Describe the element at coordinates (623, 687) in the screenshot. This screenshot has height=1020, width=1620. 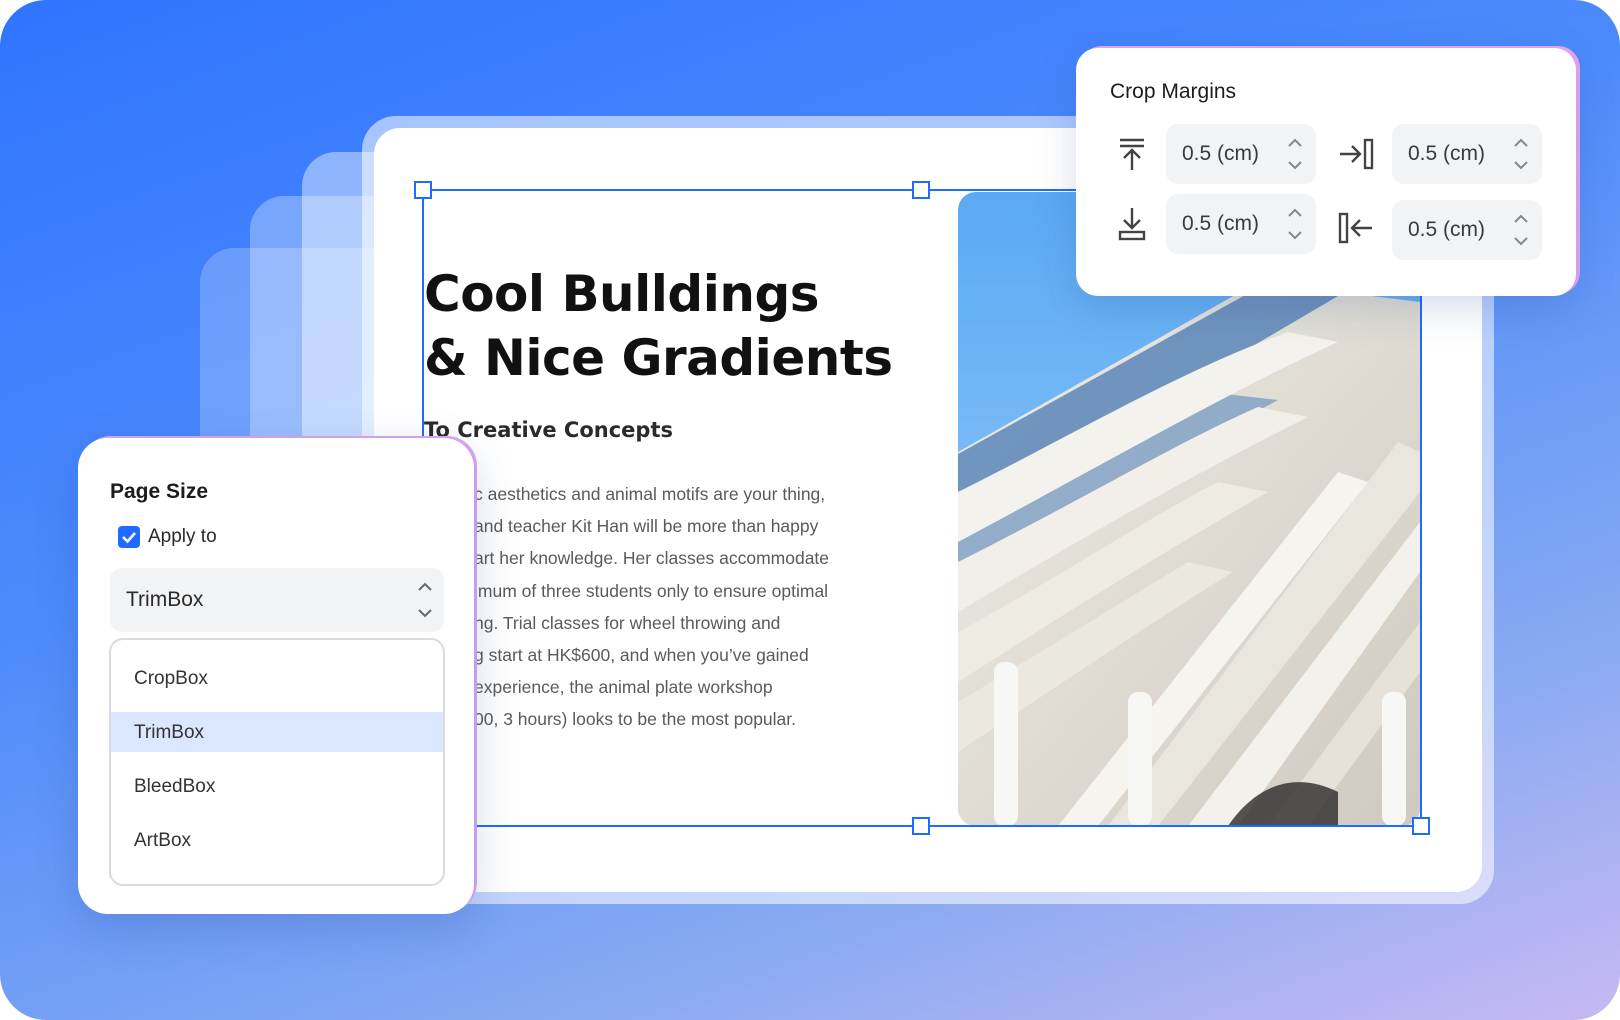
I see `body-line: experience, the animal plate workshop` at that location.